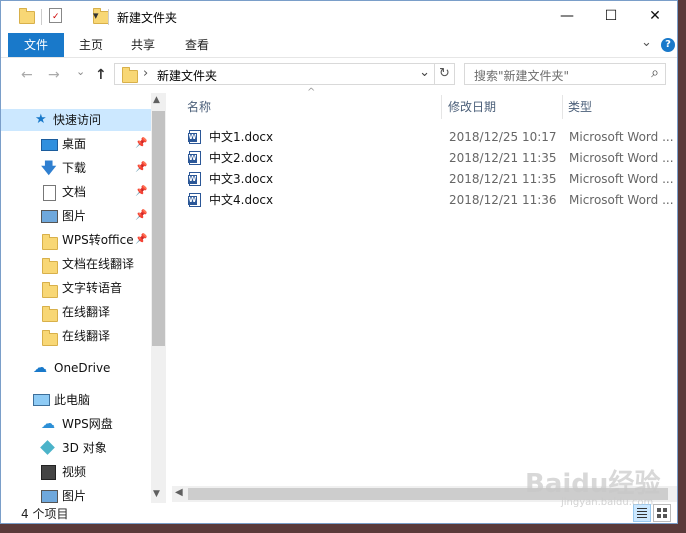  What do you see at coordinates (98, 240) in the screenshot?
I see `sidebar-item-label: WPS转office` at bounding box center [98, 240].